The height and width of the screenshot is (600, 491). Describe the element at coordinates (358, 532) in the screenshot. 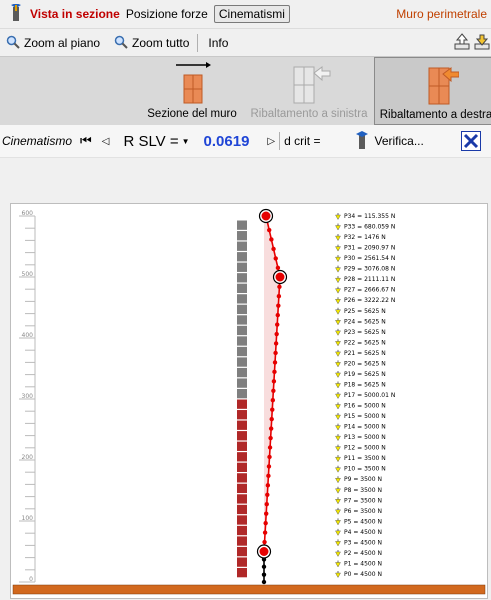

I see `load-label: P4 = 4500 N` at that location.